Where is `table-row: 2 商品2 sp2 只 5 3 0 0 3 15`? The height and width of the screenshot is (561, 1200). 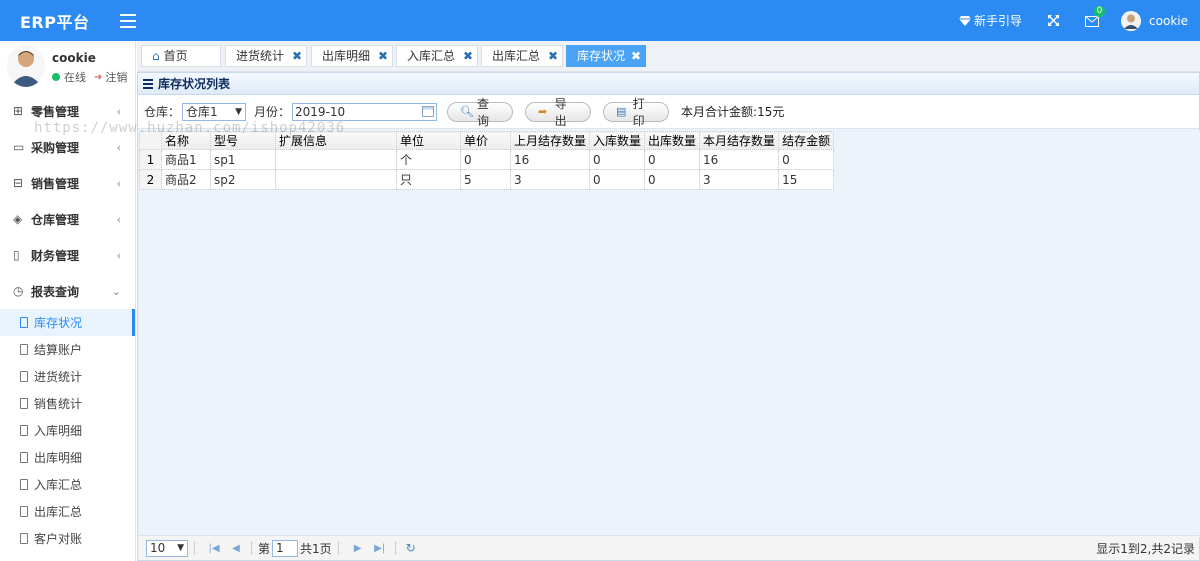 table-row: 2 商品2 sp2 只 5 3 0 0 3 15 is located at coordinates (487, 179).